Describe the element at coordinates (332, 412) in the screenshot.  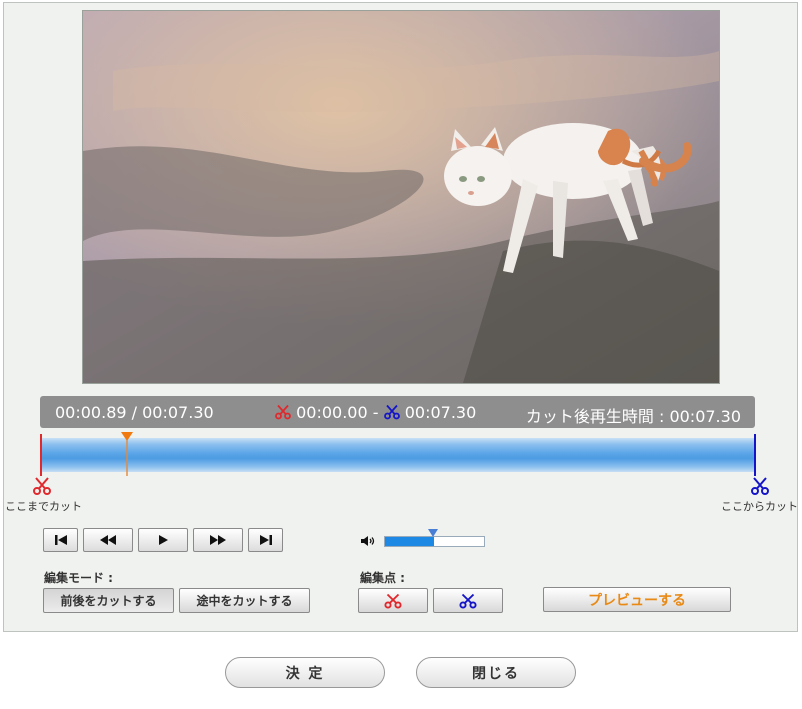
I see `cut-start-time: 00:00.00` at that location.